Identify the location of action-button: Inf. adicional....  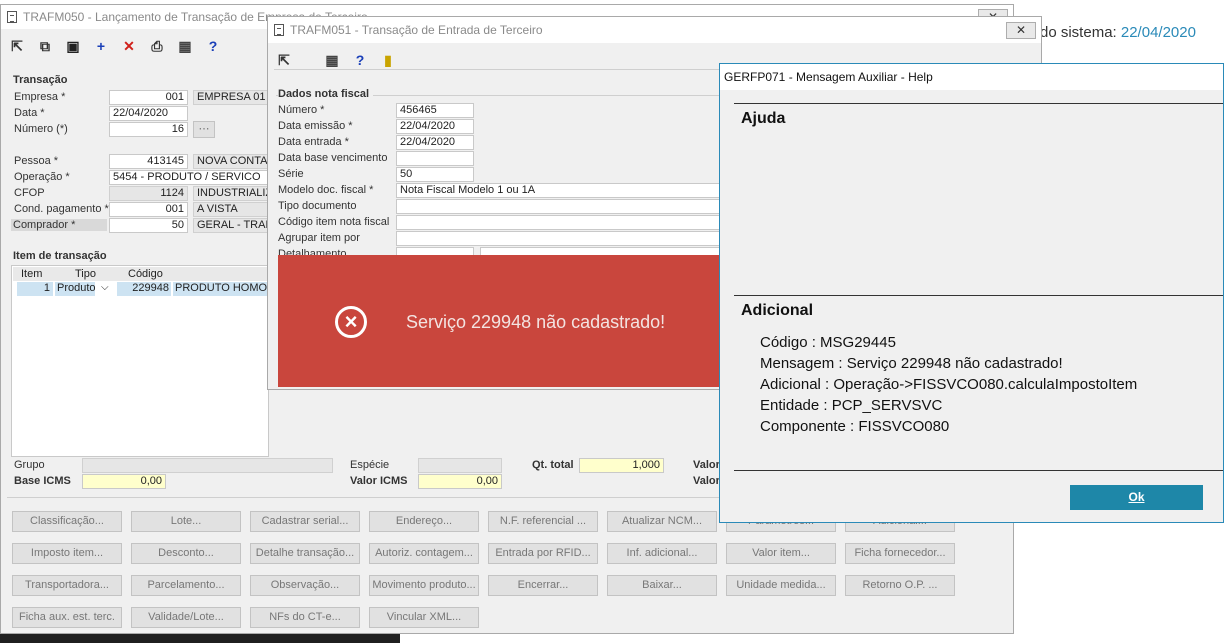
(662, 553).